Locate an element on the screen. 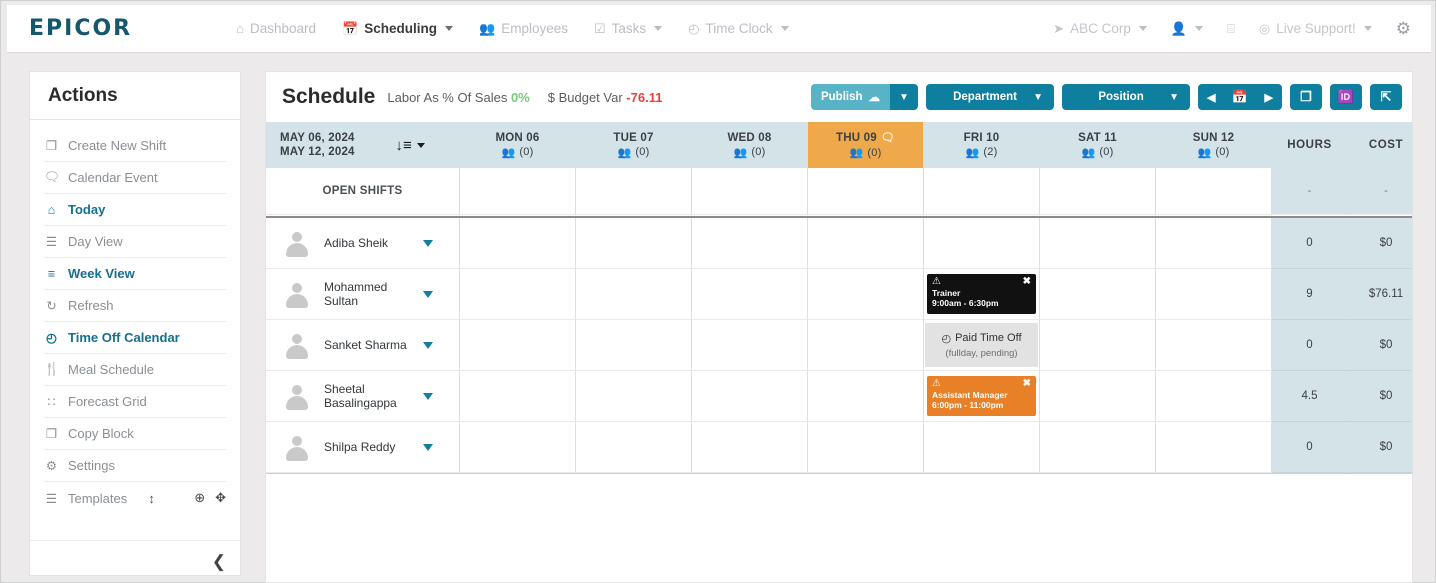 The height and width of the screenshot is (583, 1436). day-header-sat-11: SAT 11 👥 (0) is located at coordinates (1098, 145).